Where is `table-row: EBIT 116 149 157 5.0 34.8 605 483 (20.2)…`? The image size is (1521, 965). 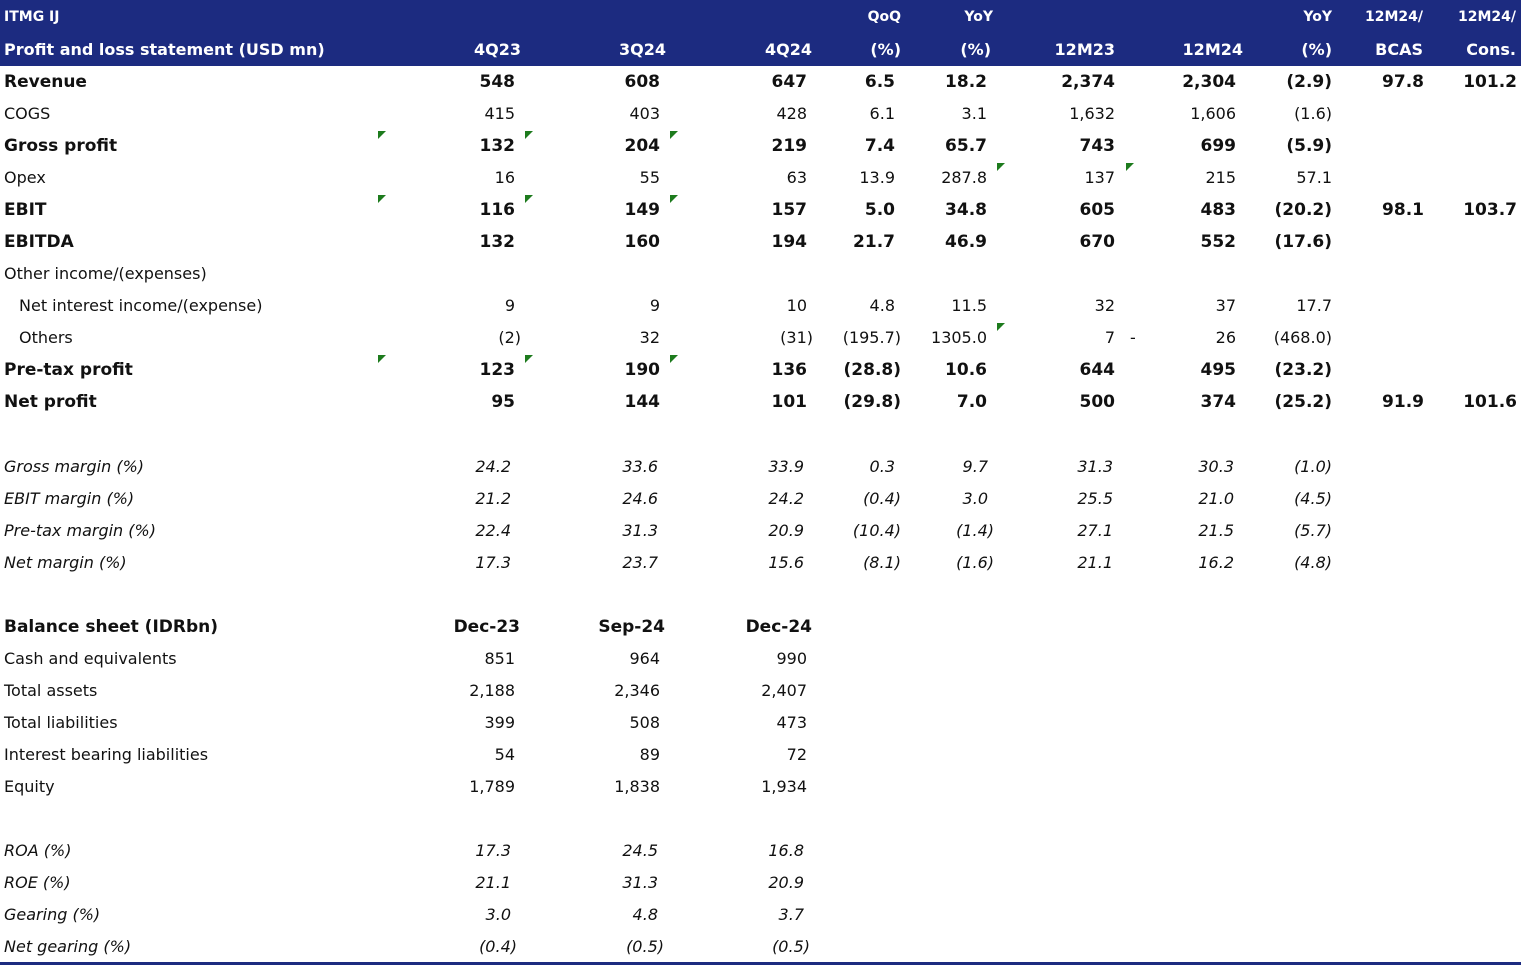 table-row: EBIT 116 149 157 5.0 34.8 605 483 (20.2)… is located at coordinates (760, 211).